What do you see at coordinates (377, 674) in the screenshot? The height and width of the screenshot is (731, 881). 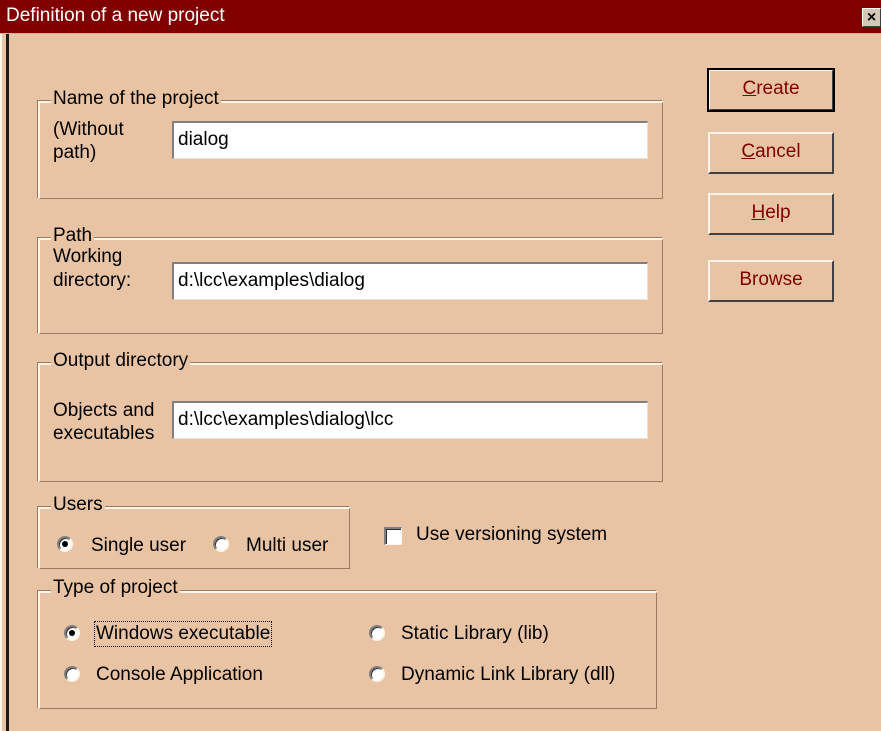 I see `dynamic-link-library-radio` at bounding box center [377, 674].